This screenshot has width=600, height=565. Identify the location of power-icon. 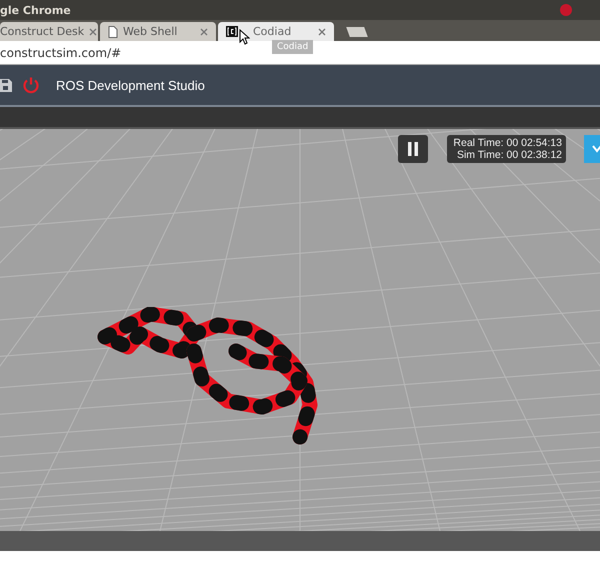
(31, 85).